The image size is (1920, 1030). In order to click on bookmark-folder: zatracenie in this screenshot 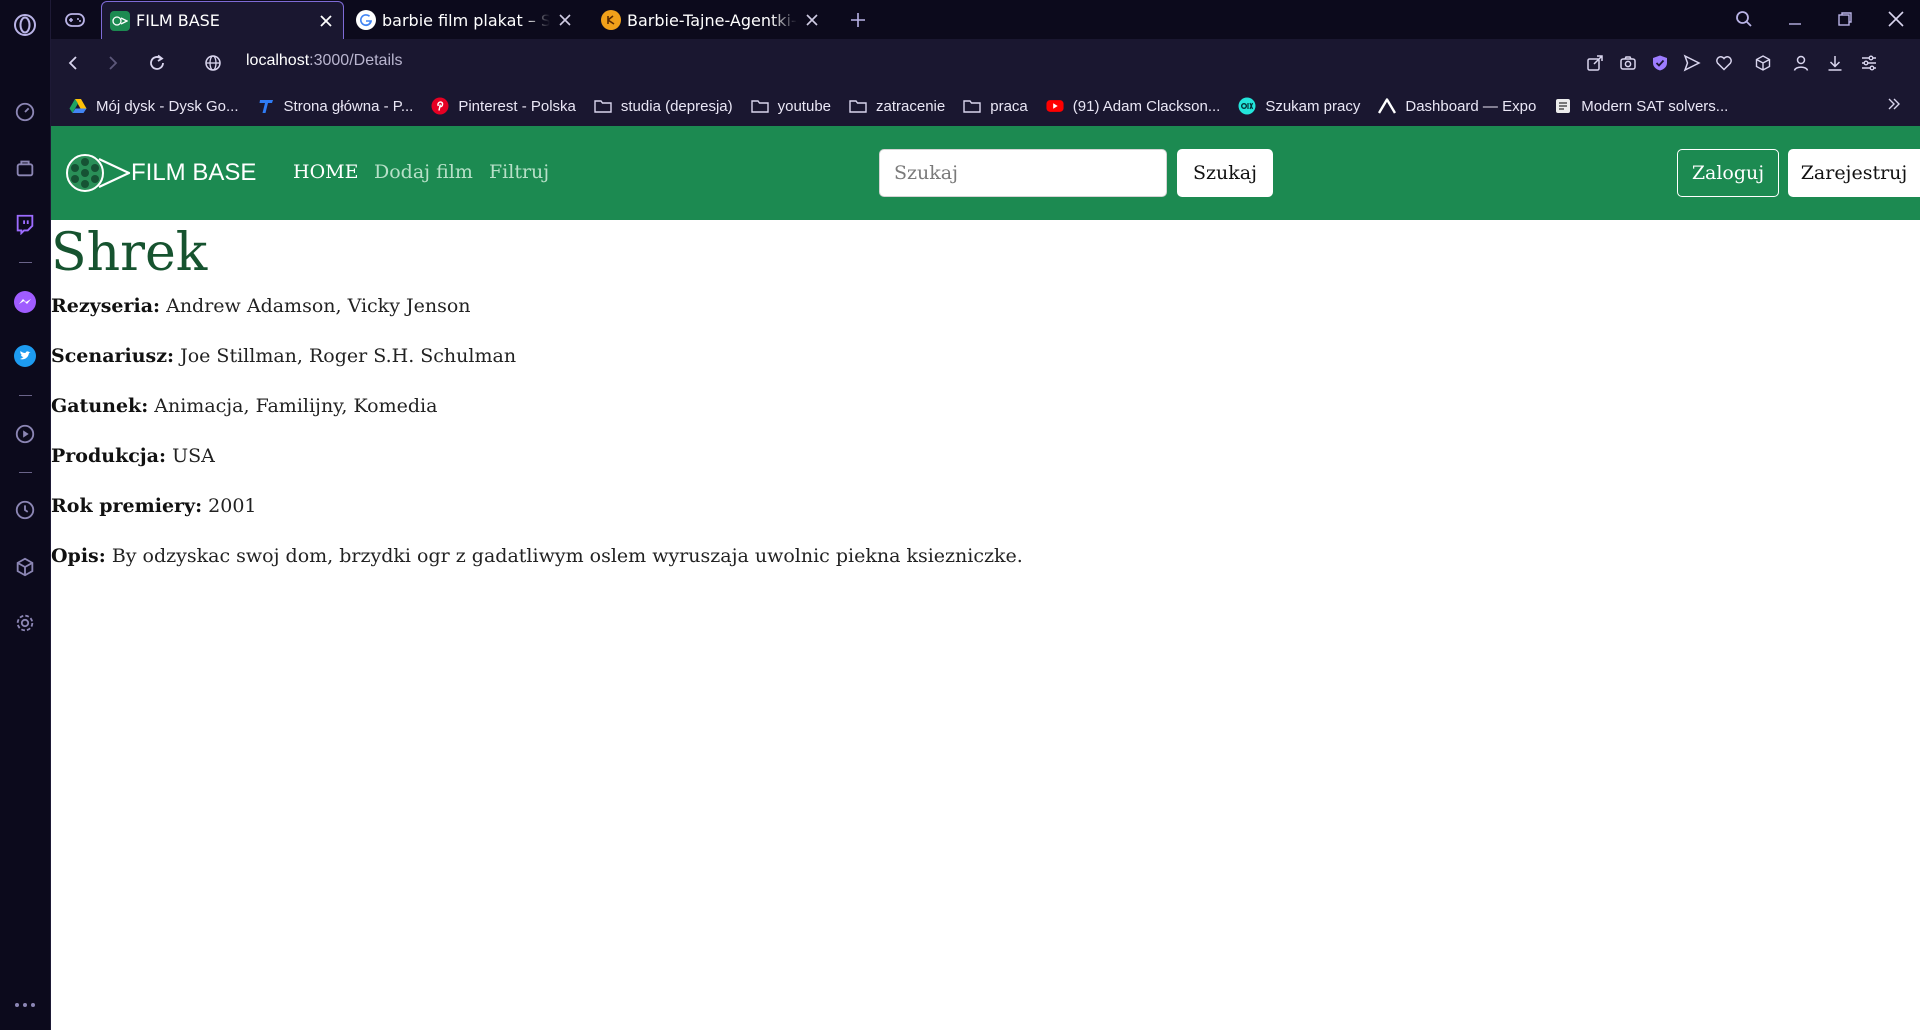, I will do `click(897, 106)`.